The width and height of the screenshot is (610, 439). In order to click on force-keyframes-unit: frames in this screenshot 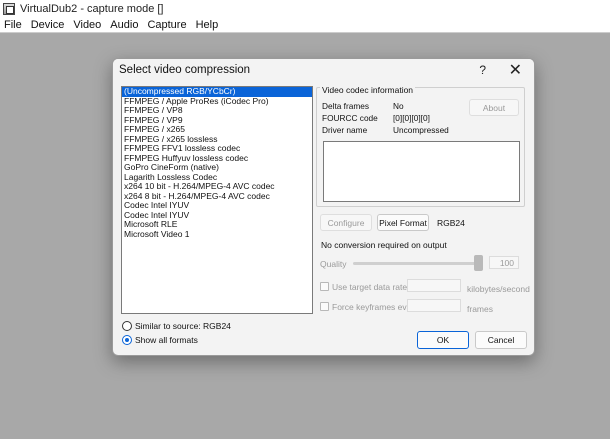, I will do `click(480, 309)`.